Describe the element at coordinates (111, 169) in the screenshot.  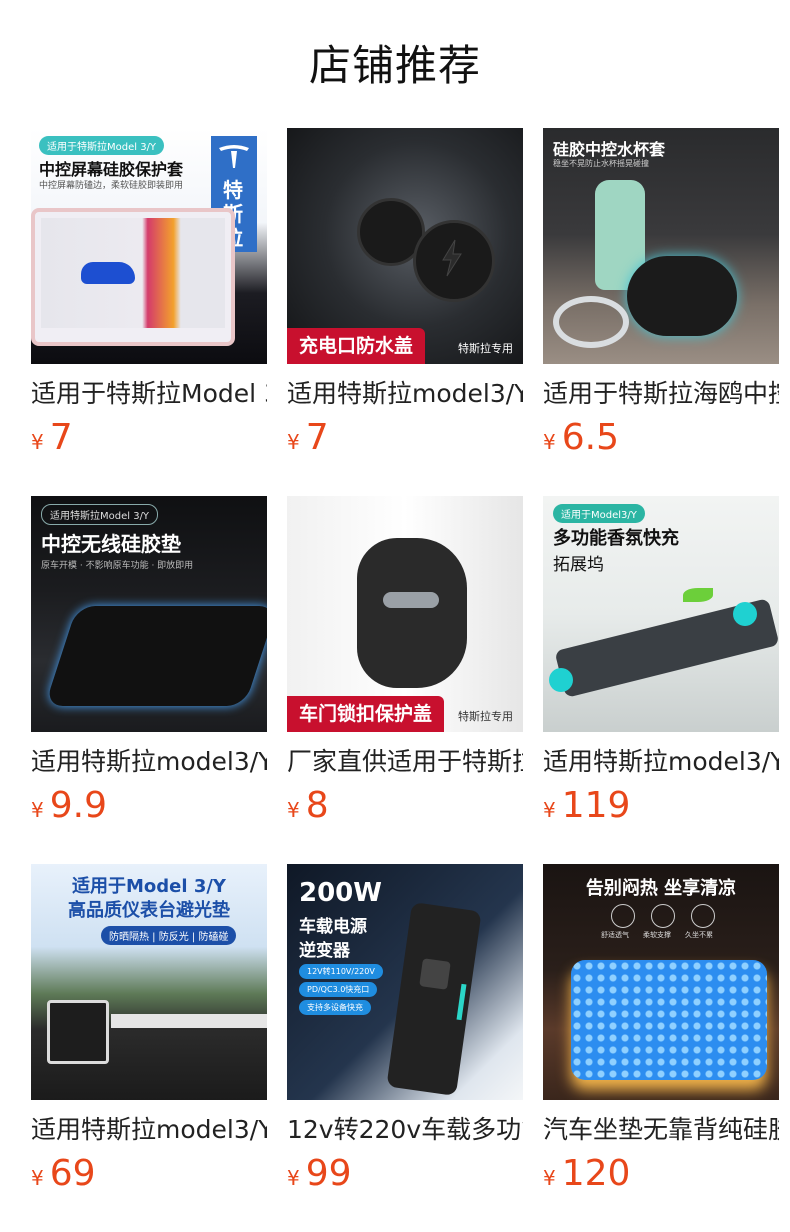
I see `image-headline: 中控屏幕硅胶保护套` at that location.